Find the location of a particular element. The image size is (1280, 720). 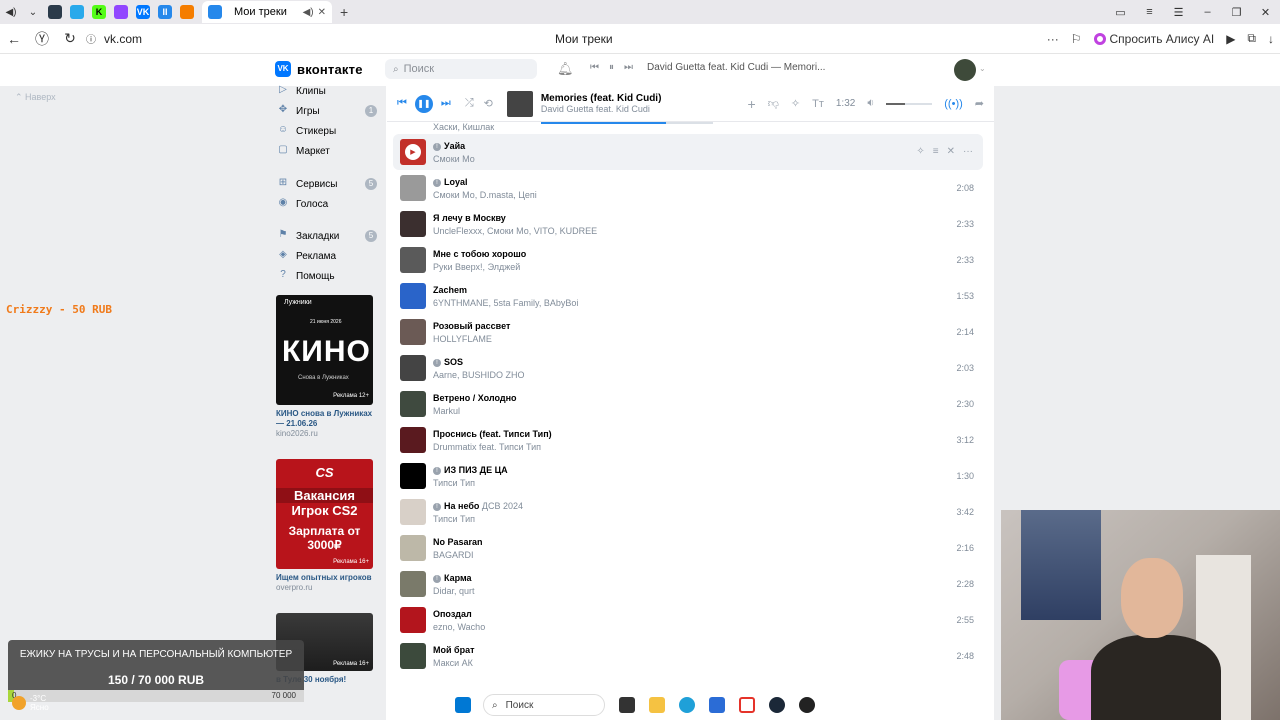

alice-button: Спросить Алису AI is located at coordinates (1153, 39).